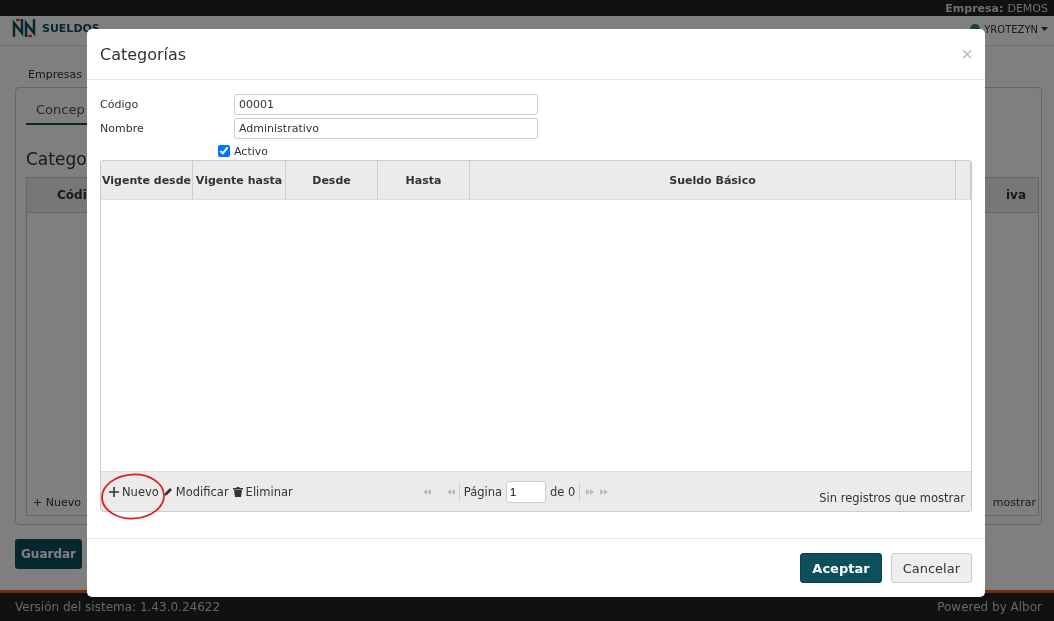  What do you see at coordinates (114, 491) in the screenshot?
I see `plus-icon` at bounding box center [114, 491].